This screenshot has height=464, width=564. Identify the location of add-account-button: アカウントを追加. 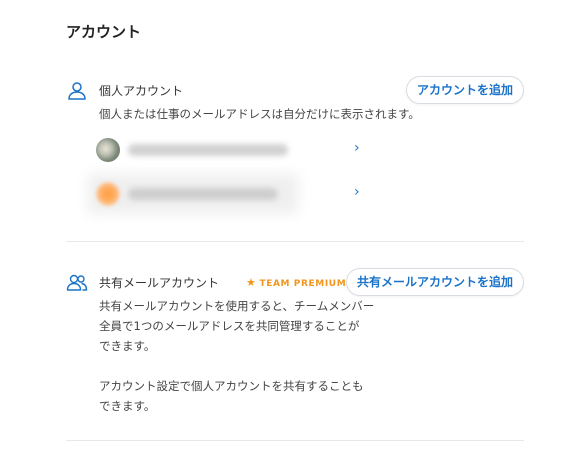
(464, 90).